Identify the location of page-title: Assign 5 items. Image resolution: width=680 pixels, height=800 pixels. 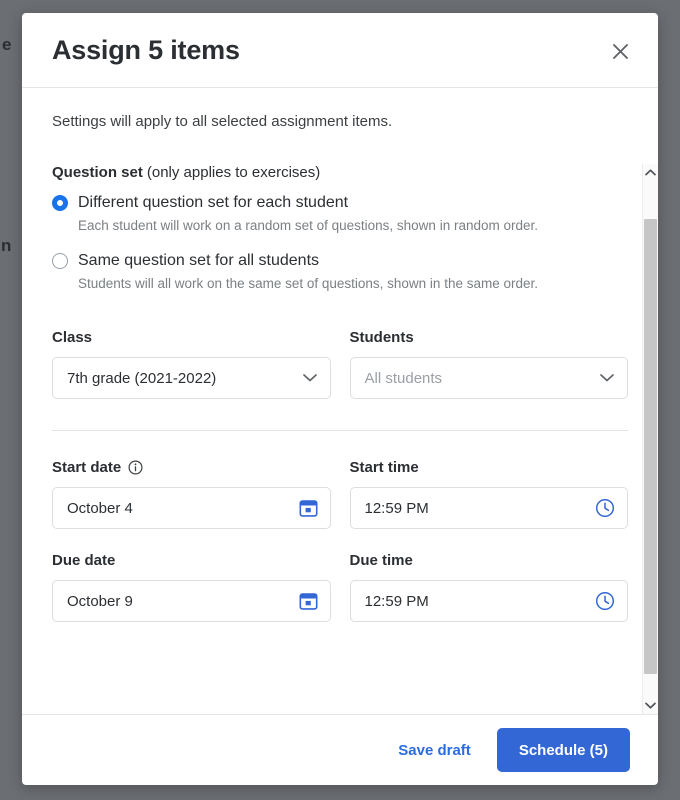
(146, 49).